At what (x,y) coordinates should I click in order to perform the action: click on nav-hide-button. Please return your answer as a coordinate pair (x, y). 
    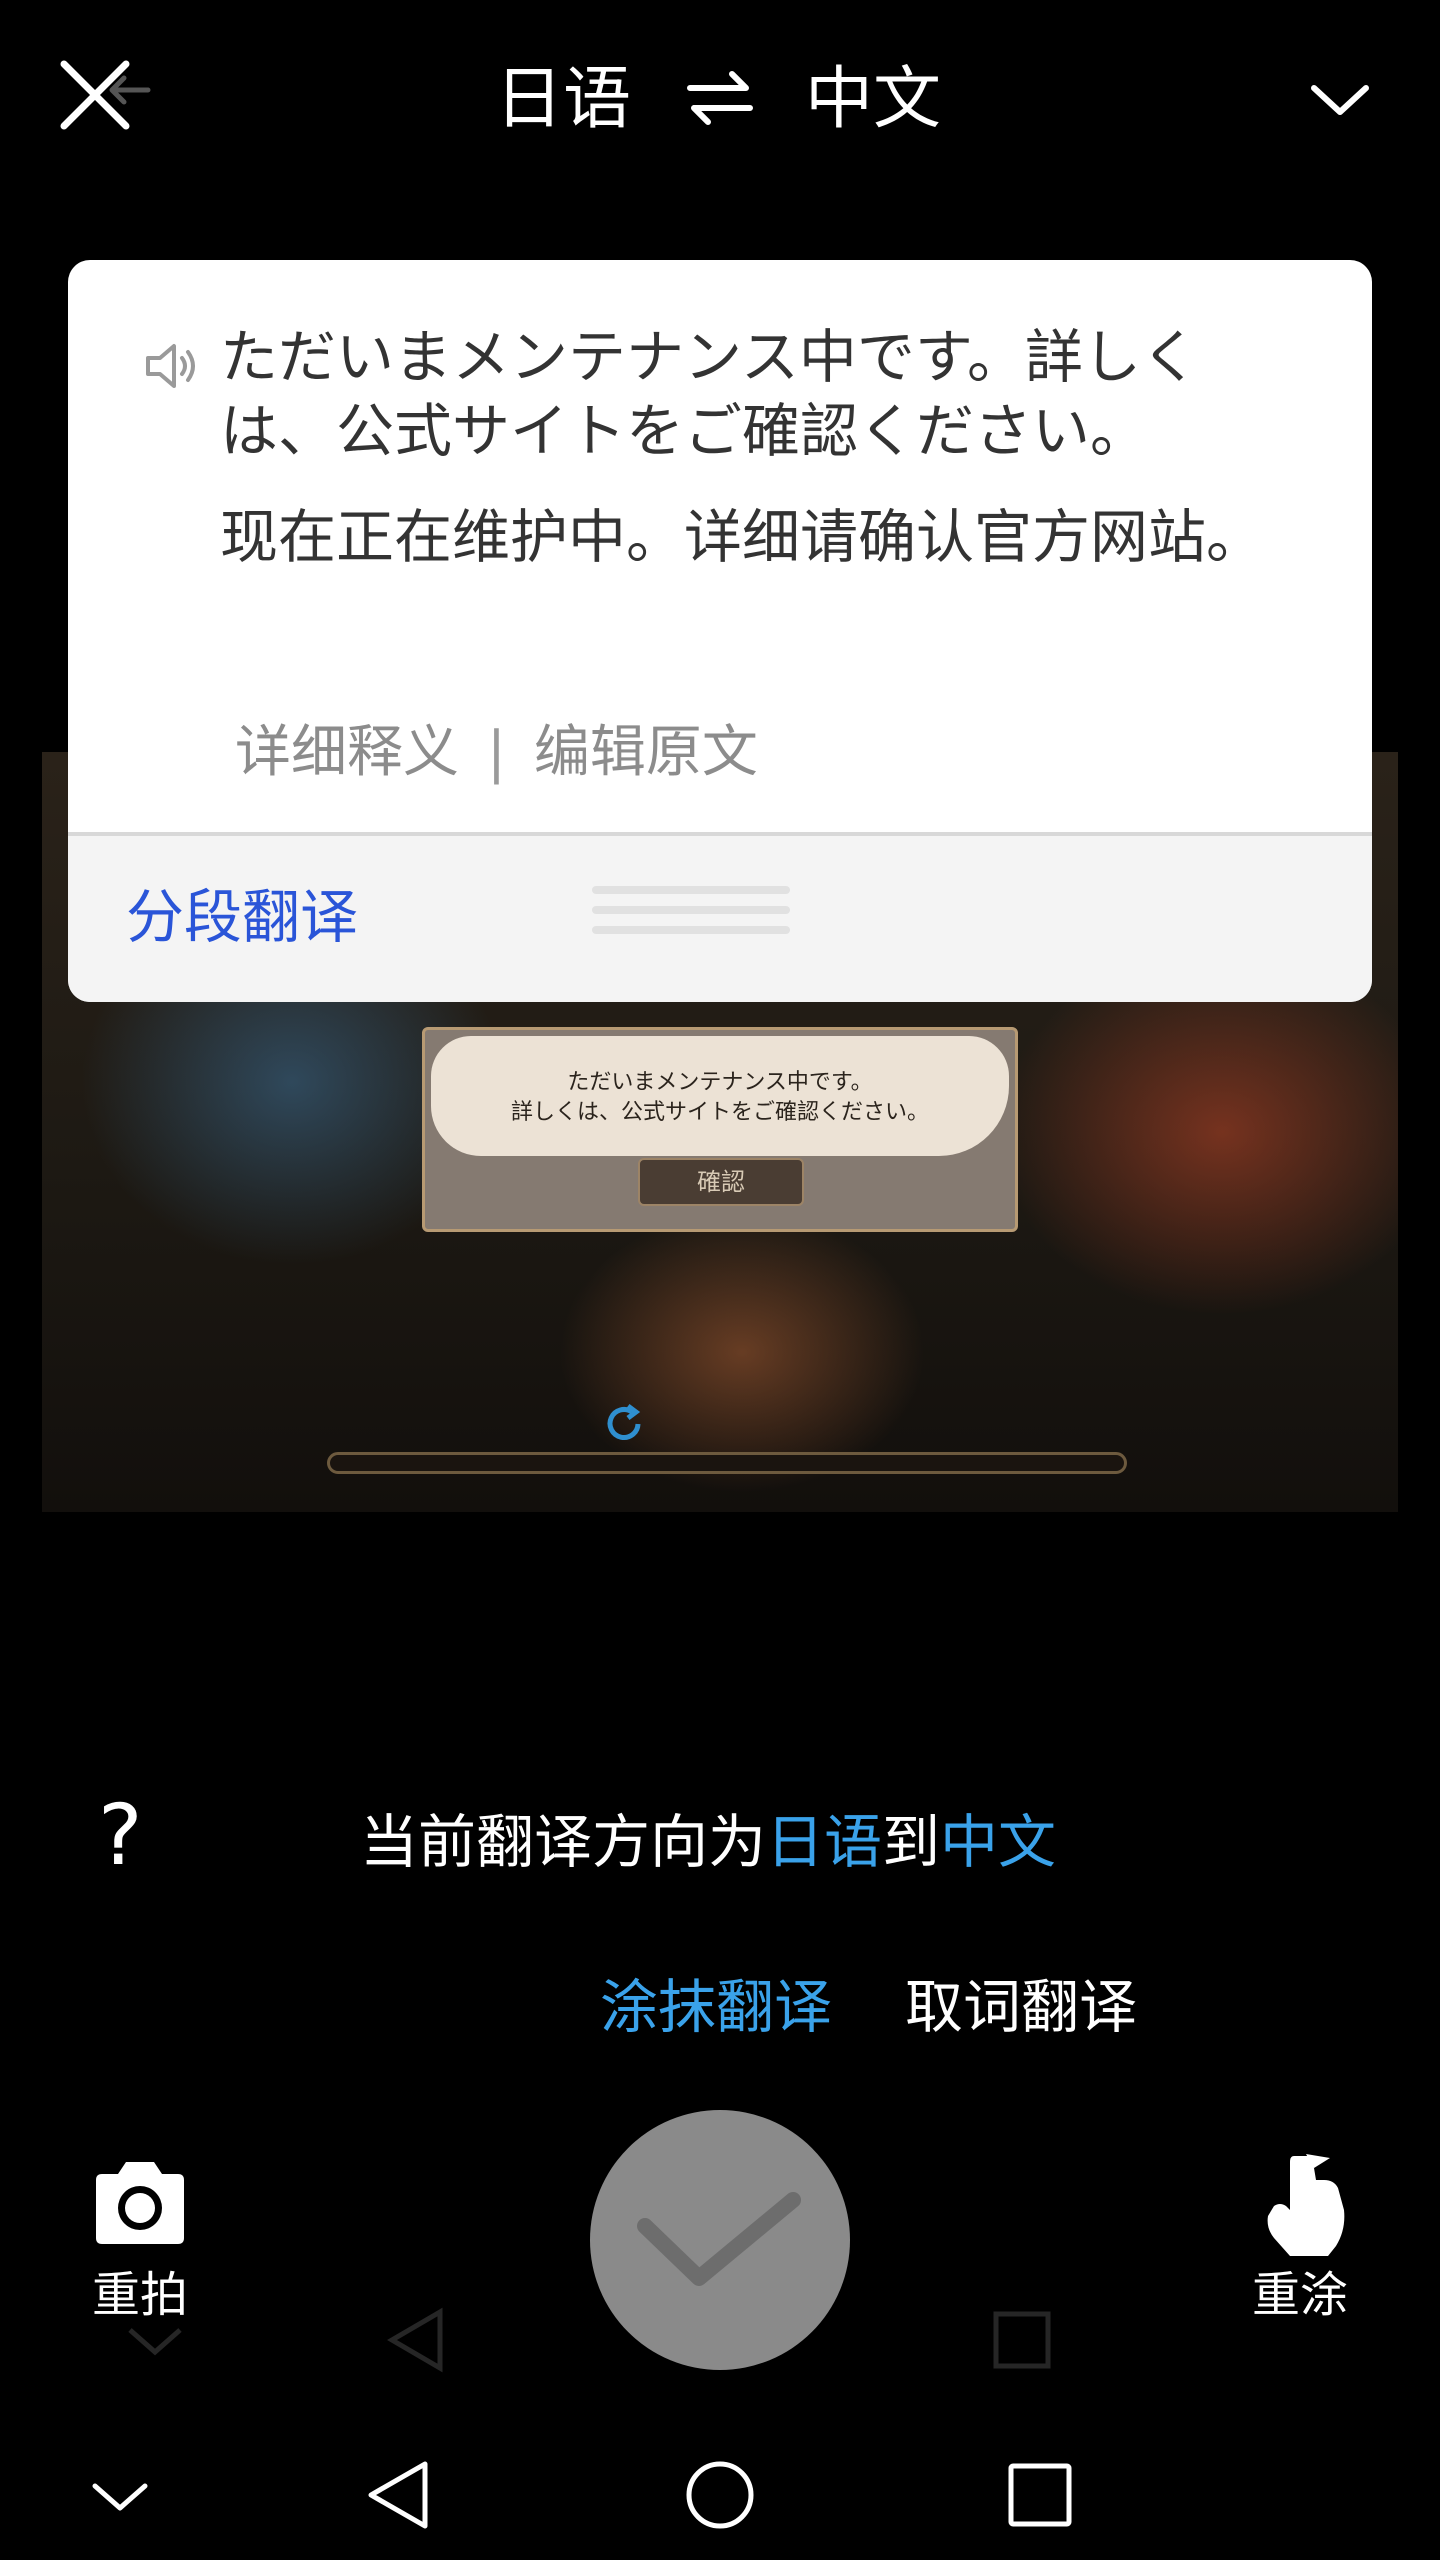
    Looking at the image, I should click on (120, 2495).